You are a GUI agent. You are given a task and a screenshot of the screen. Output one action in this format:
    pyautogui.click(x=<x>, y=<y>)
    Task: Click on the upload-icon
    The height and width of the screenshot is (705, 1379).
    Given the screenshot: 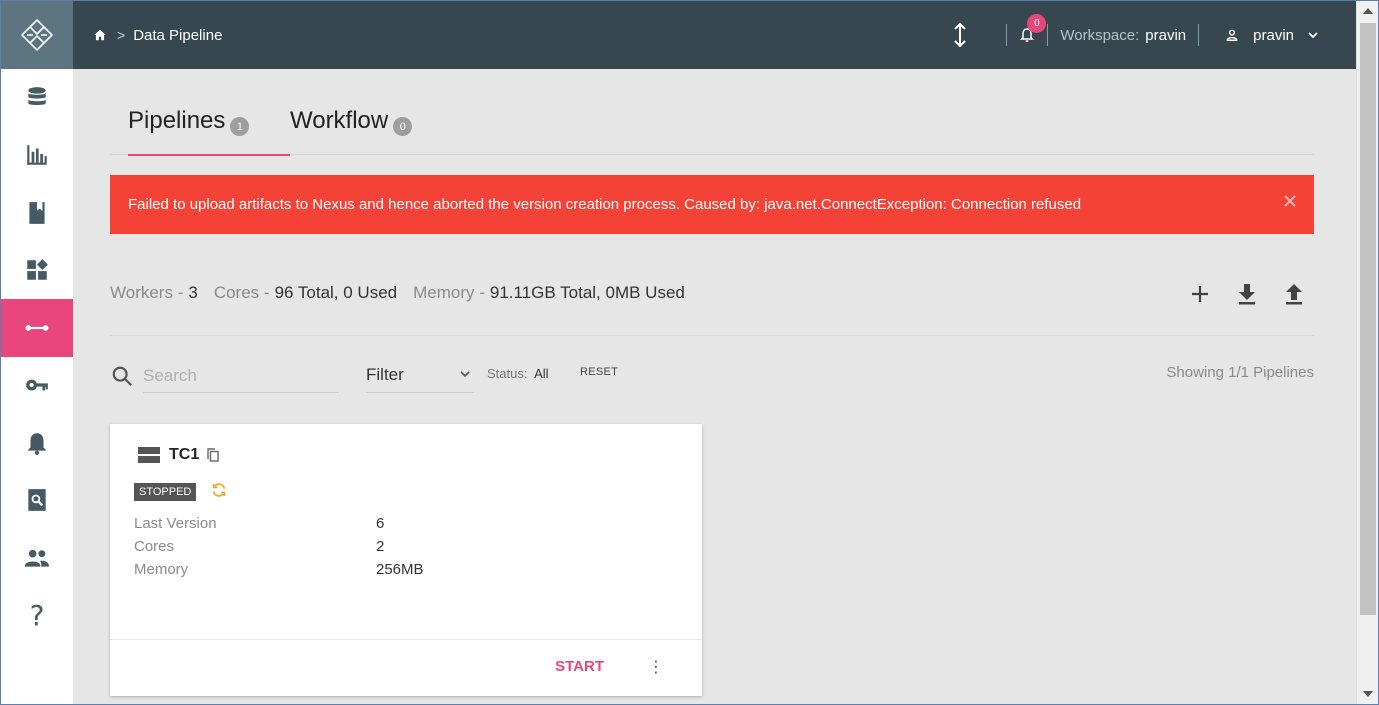 What is the action you would take?
    pyautogui.click(x=1294, y=294)
    